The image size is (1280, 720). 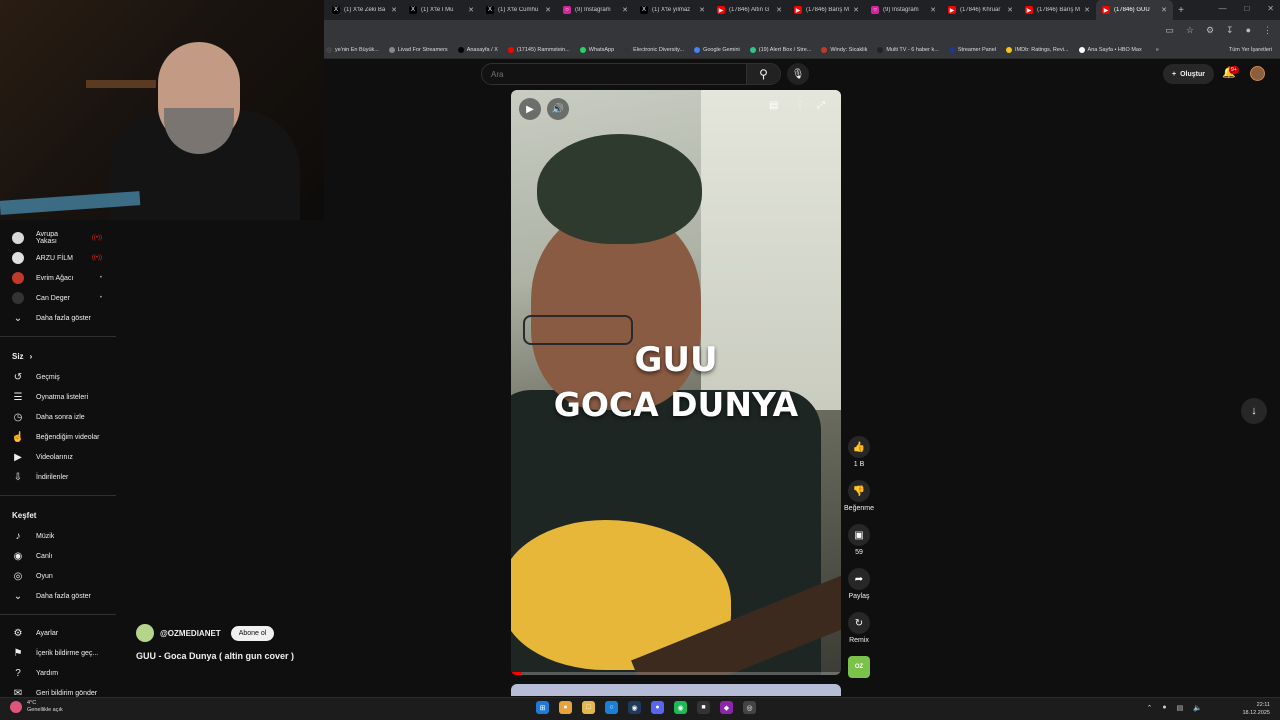 I want to click on all-bookmarks-folder: Tüm Yer İşaretleri, so click(x=1250, y=50).